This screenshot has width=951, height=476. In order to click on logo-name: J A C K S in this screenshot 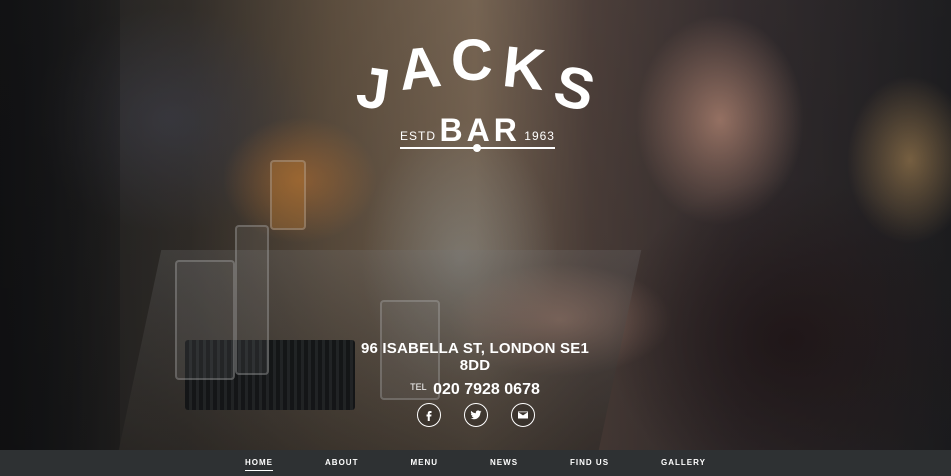, I will do `click(475, 78)`.